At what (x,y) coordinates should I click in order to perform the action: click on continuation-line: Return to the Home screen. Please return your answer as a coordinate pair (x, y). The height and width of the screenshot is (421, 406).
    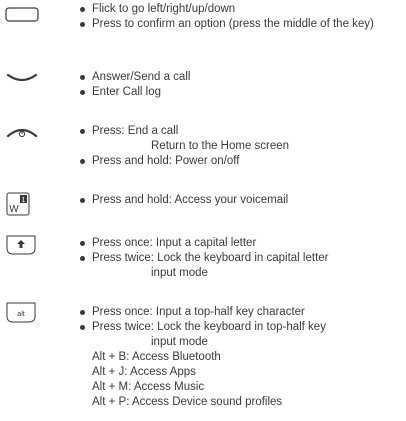
    Looking at the image, I should click on (220, 146).